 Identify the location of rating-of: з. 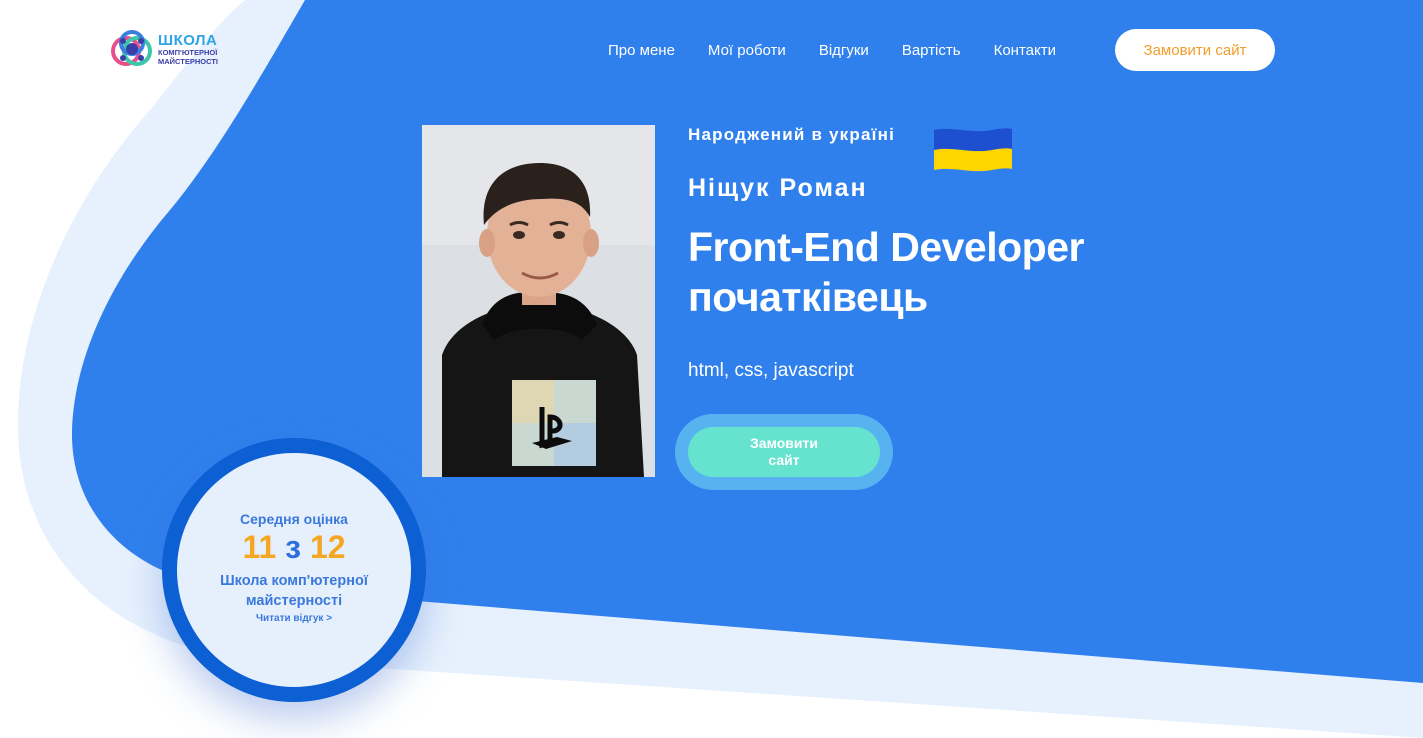
(293, 547).